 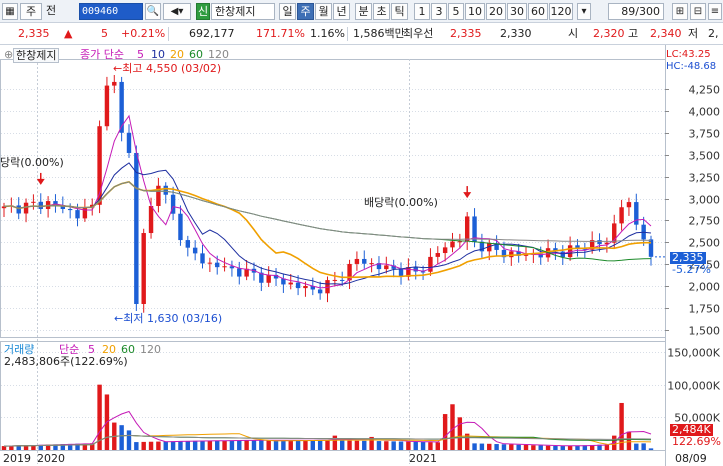 What do you see at coordinates (140, 54) in the screenshot?
I see `ma-5-label: 5` at bounding box center [140, 54].